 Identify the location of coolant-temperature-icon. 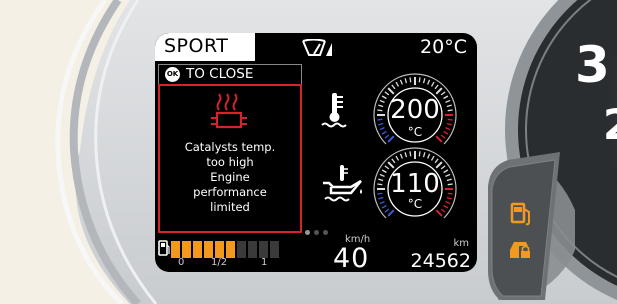
(334, 110).